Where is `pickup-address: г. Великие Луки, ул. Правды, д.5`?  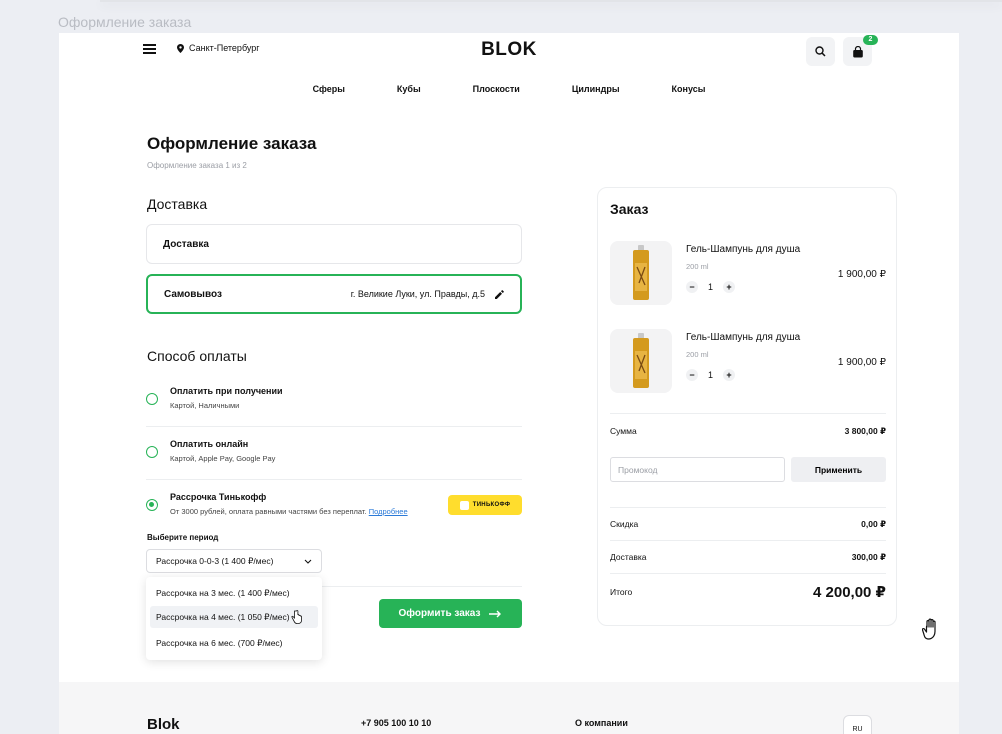 pickup-address: г. Великие Луки, ул. Правды, д.5 is located at coordinates (417, 294).